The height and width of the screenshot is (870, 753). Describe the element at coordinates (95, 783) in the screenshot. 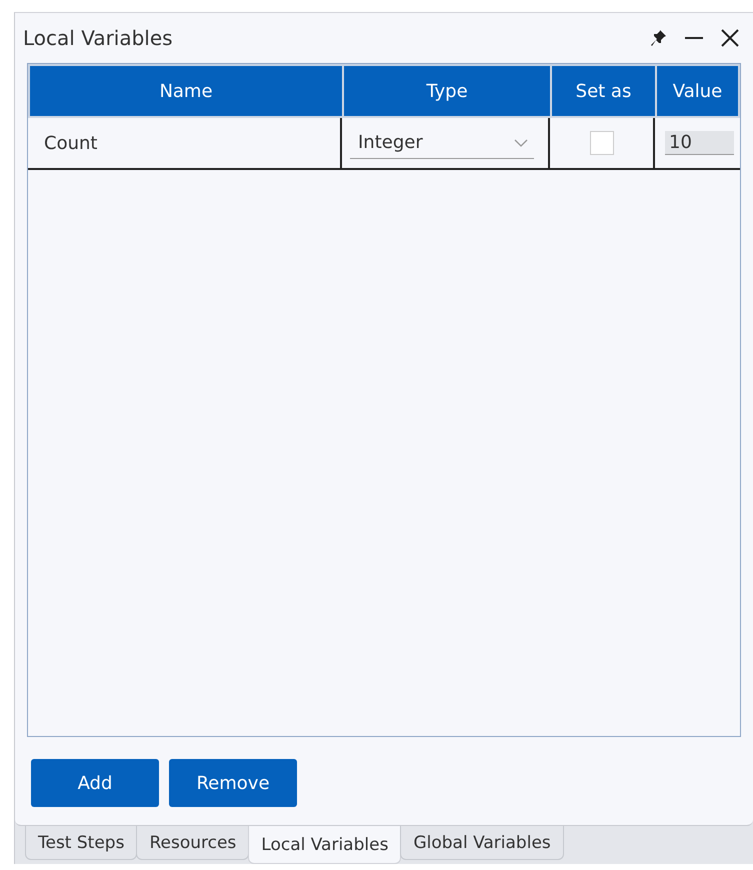

I see `add-button: Add` at that location.